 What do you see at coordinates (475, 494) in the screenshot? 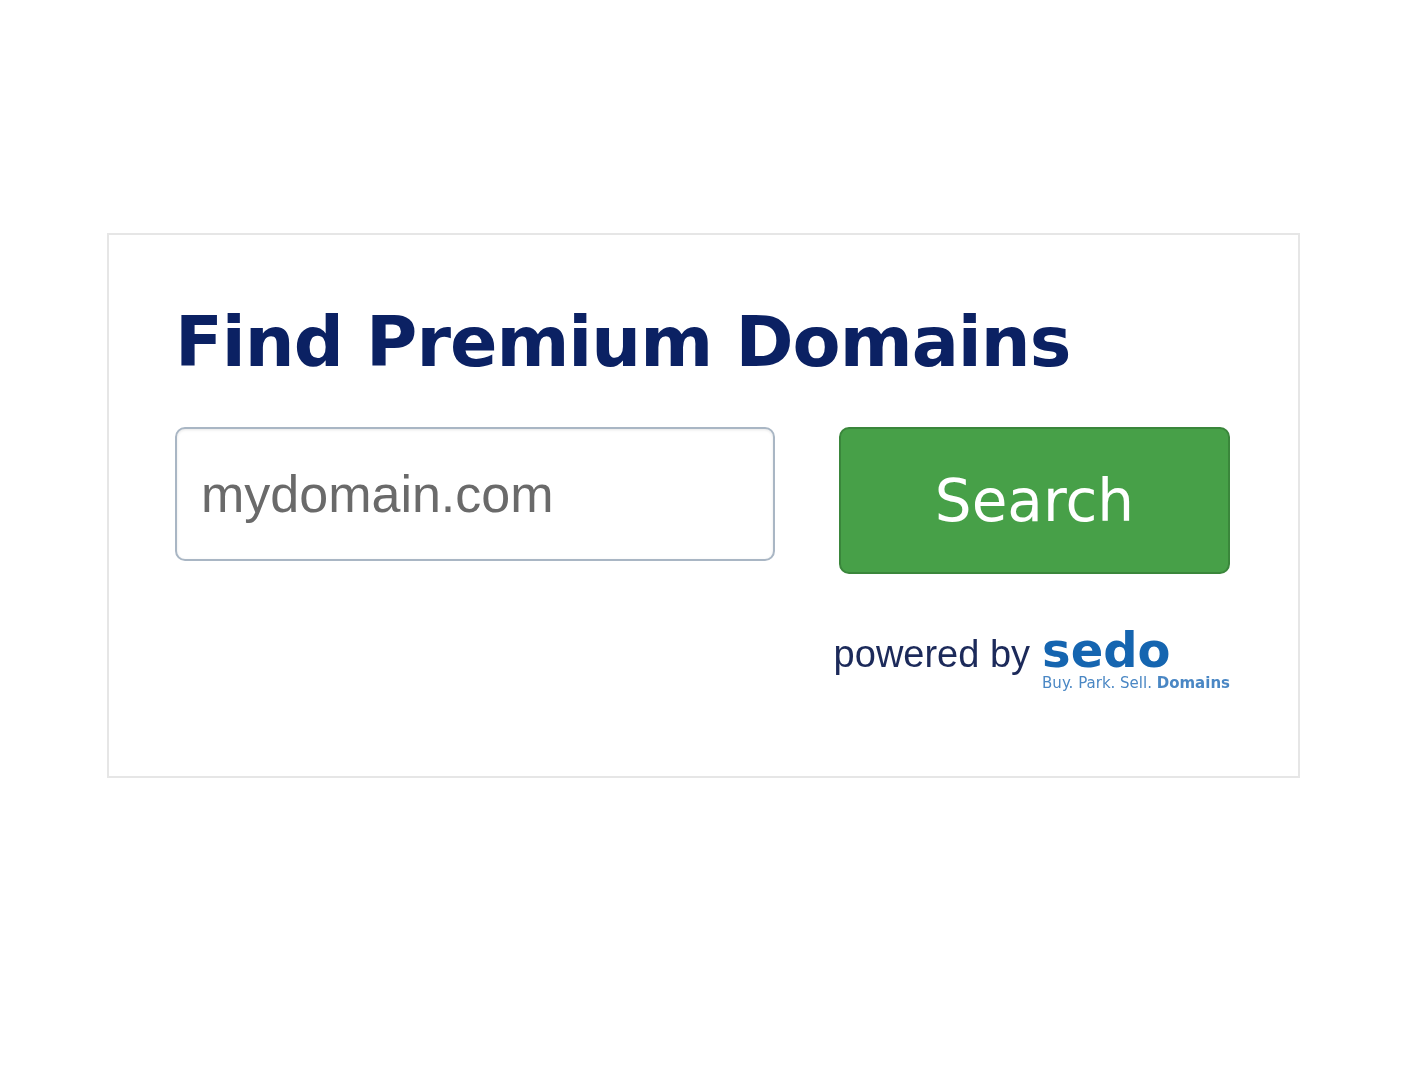
I see `domain-search-field: mydomain.com` at bounding box center [475, 494].